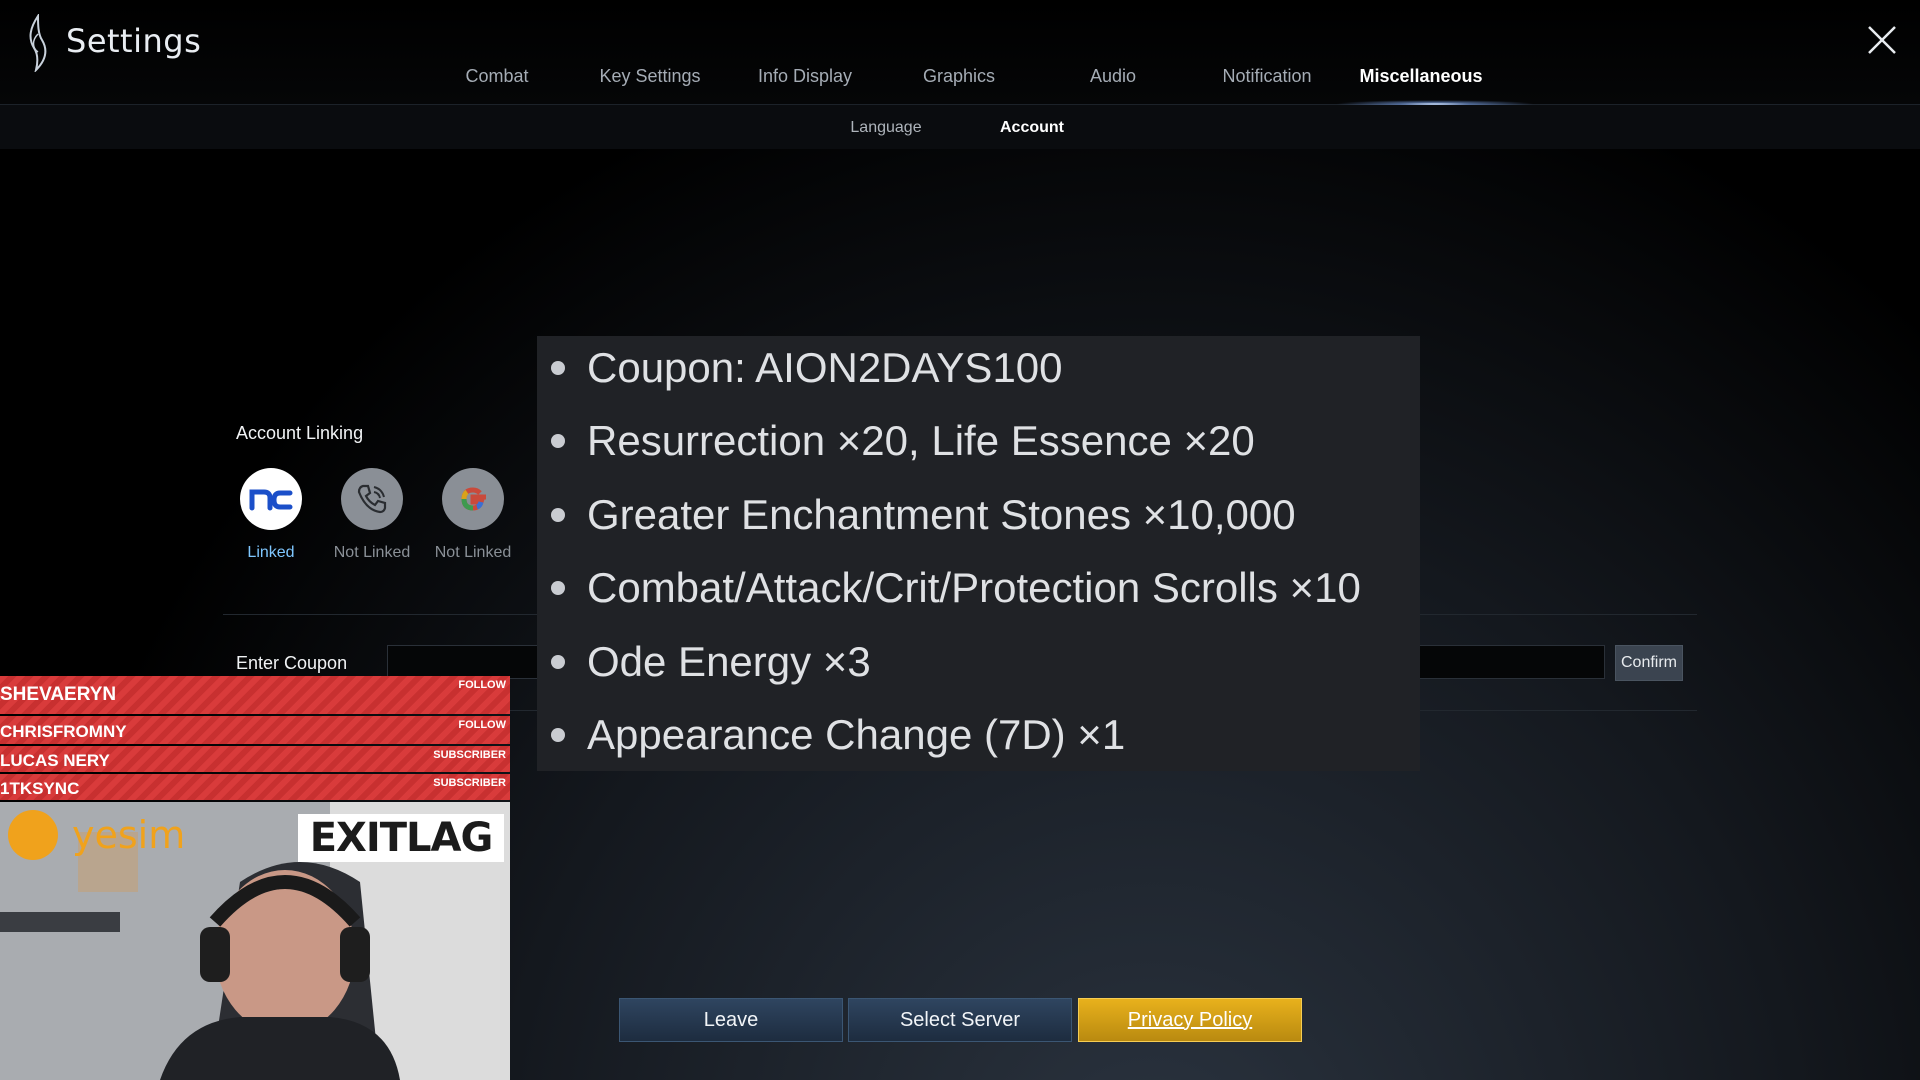  I want to click on link-phone-account: Not Linked, so click(372, 515).